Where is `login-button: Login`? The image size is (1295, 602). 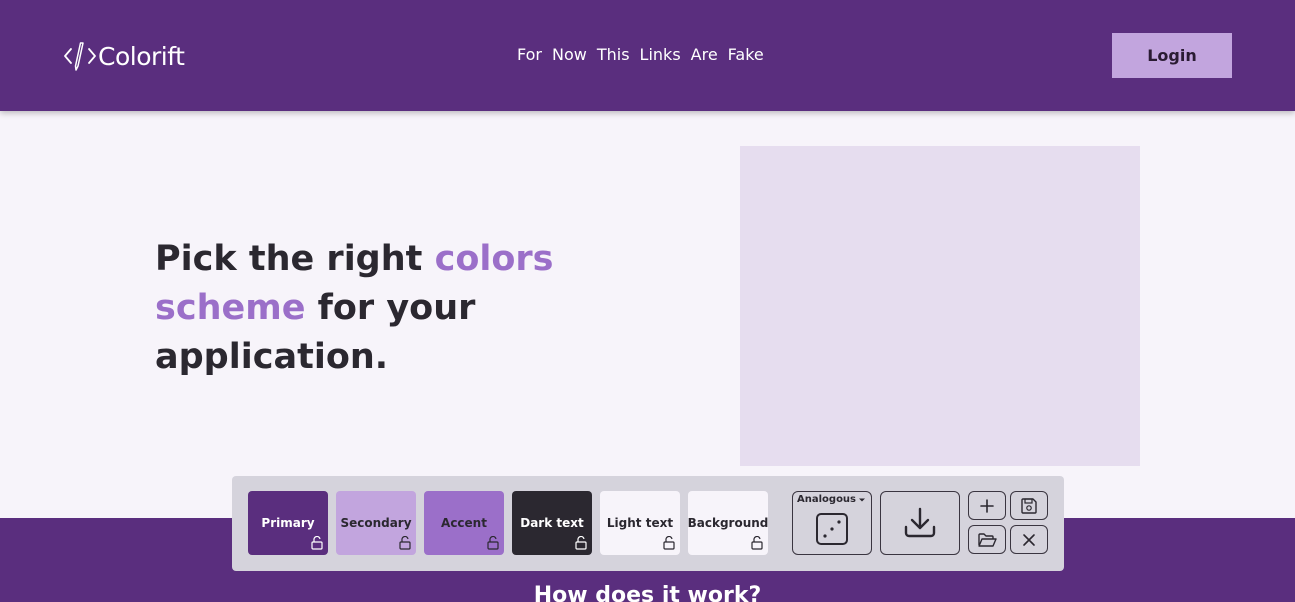 login-button: Login is located at coordinates (1172, 55).